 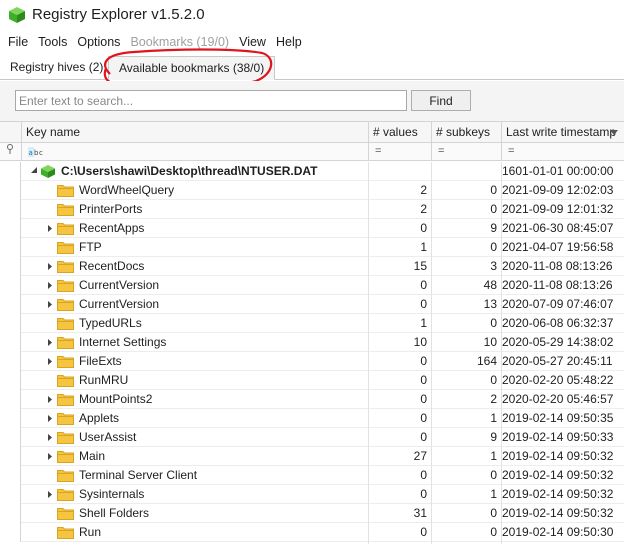 What do you see at coordinates (465, 361) in the screenshot?
I see `subkeys-cell: 164` at bounding box center [465, 361].